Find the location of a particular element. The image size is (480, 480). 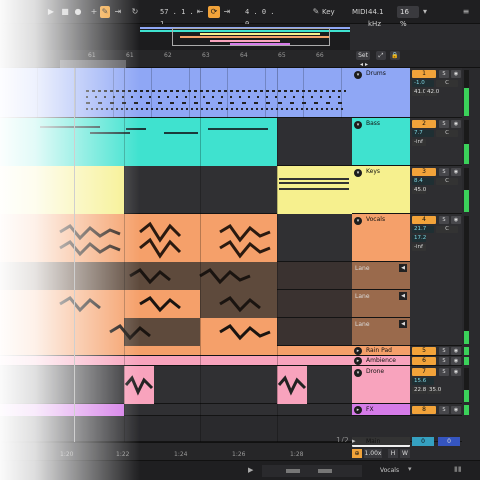

volume-value: -1.0 is located at coordinates (423, 83).